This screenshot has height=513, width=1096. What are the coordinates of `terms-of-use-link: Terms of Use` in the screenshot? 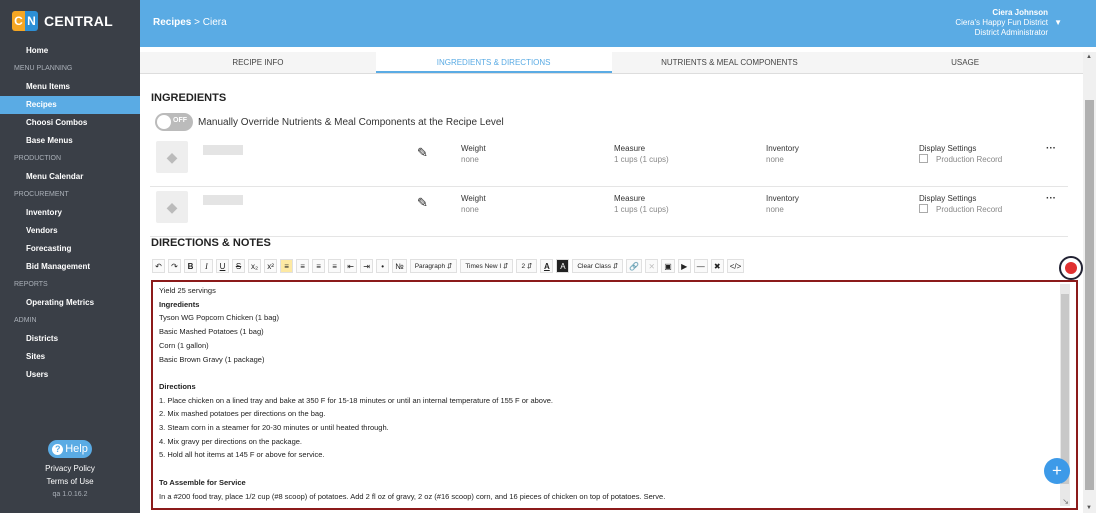 It's located at (70, 481).